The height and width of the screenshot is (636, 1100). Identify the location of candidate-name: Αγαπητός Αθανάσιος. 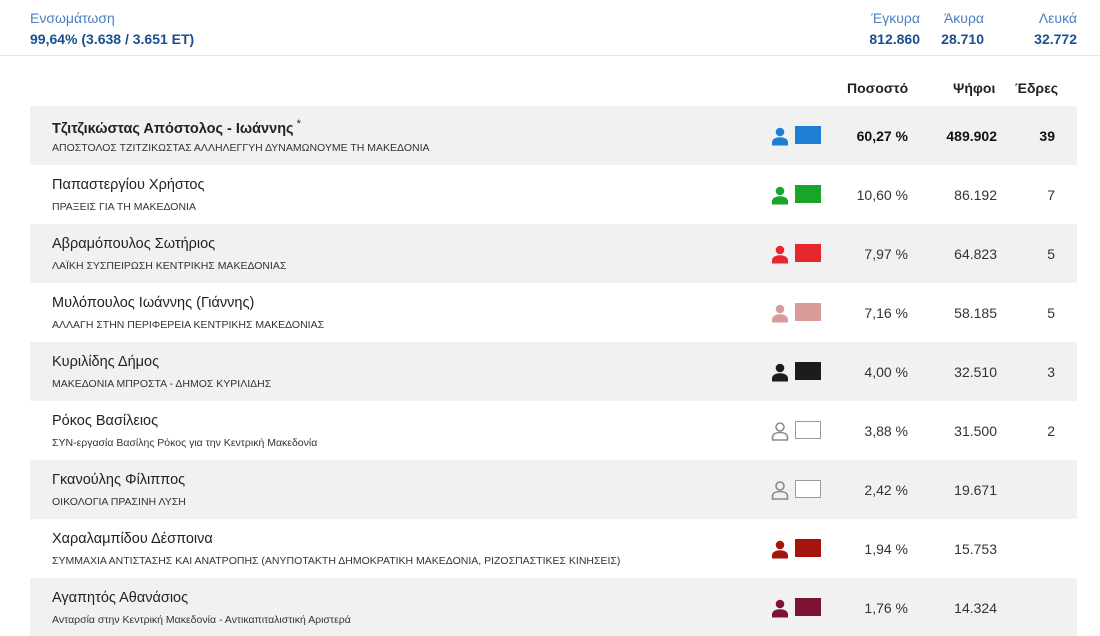
(120, 598).